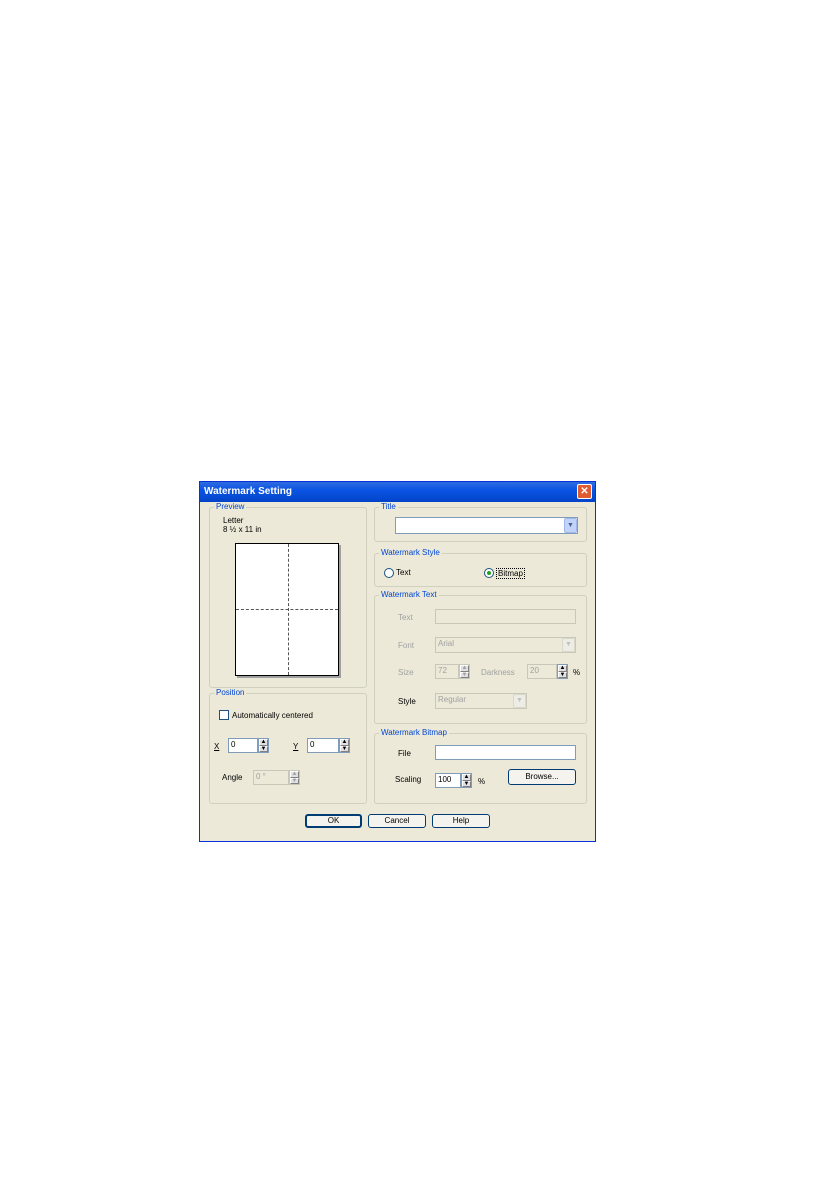  Describe the element at coordinates (447, 671) in the screenshot. I see `size-input: 72` at that location.